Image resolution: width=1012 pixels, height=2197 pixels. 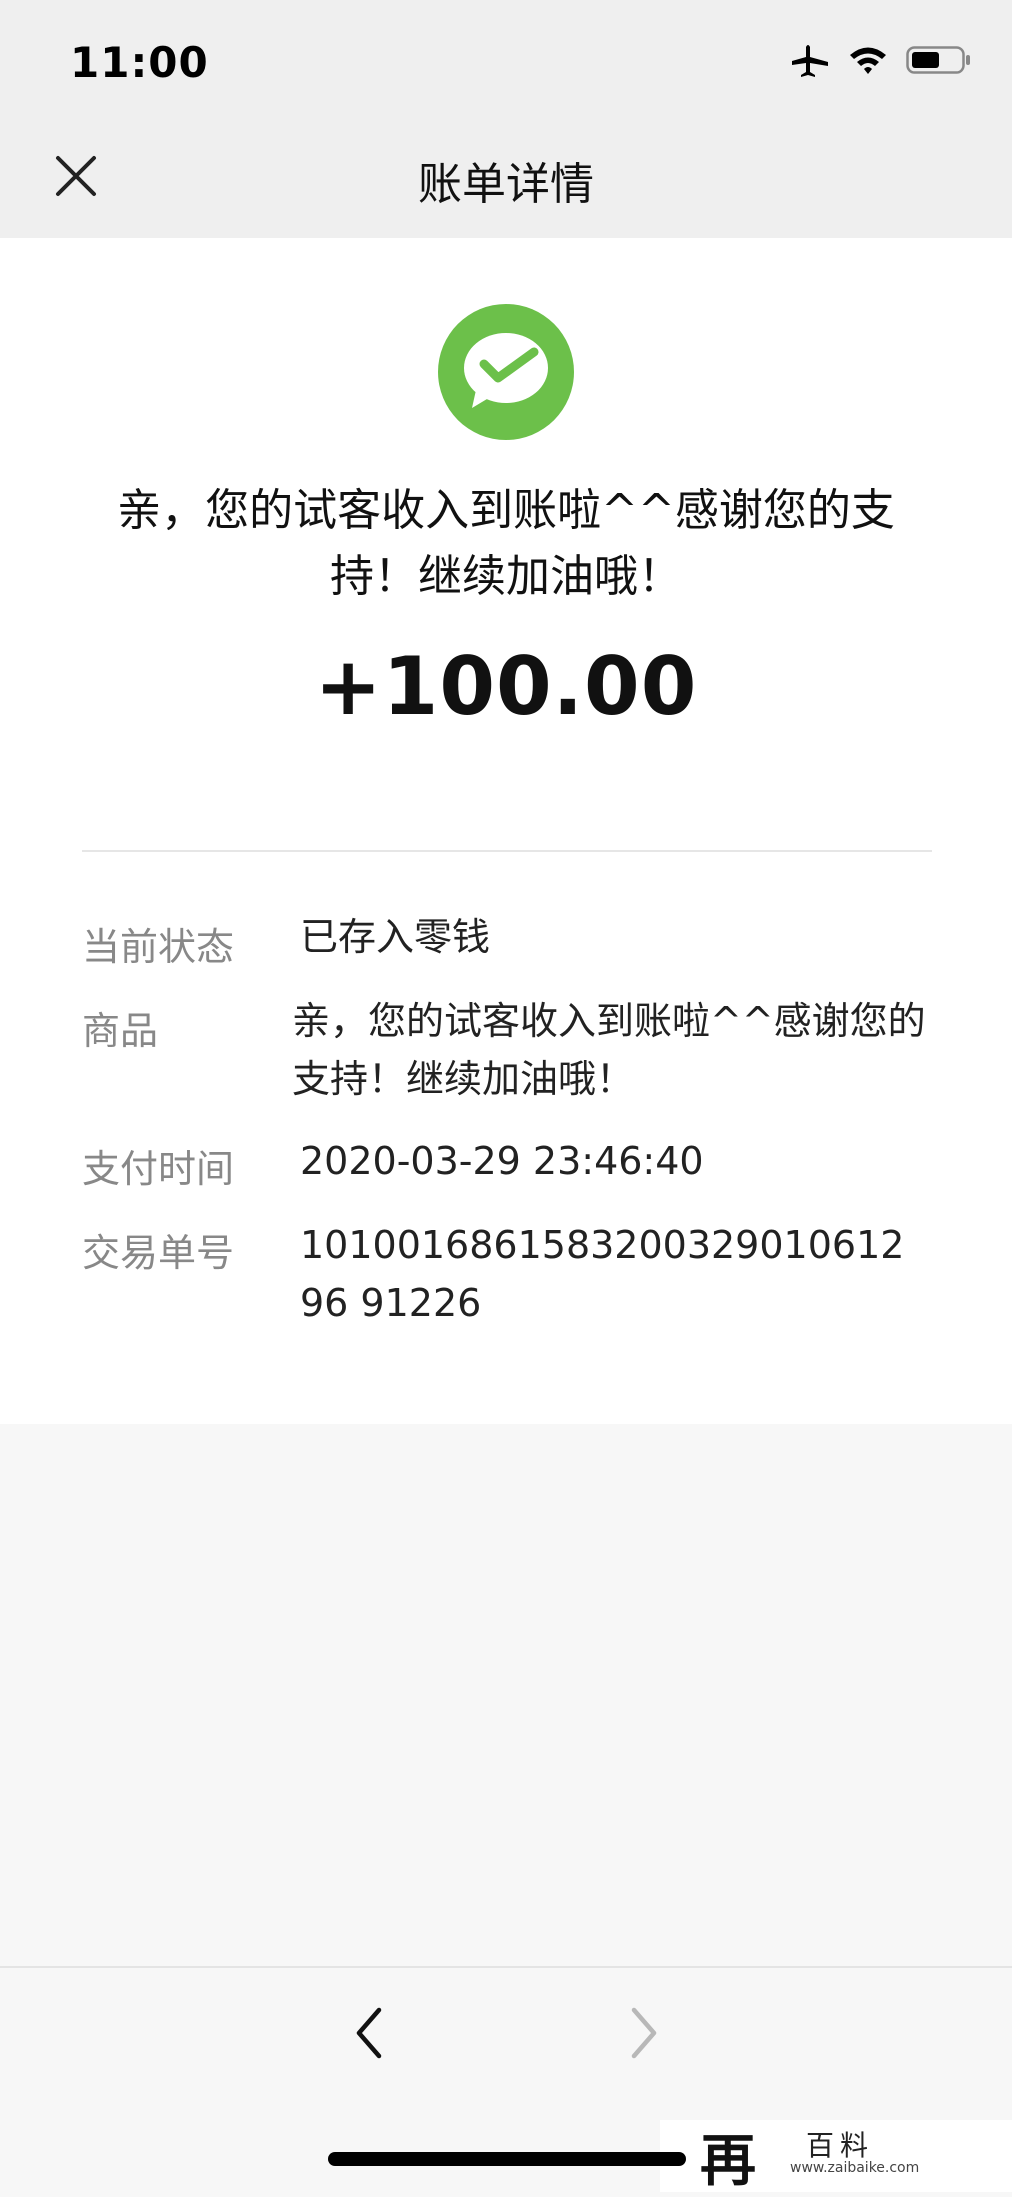 What do you see at coordinates (855, 2168) in the screenshot?
I see `watermark-url: www.zaibaike.com` at bounding box center [855, 2168].